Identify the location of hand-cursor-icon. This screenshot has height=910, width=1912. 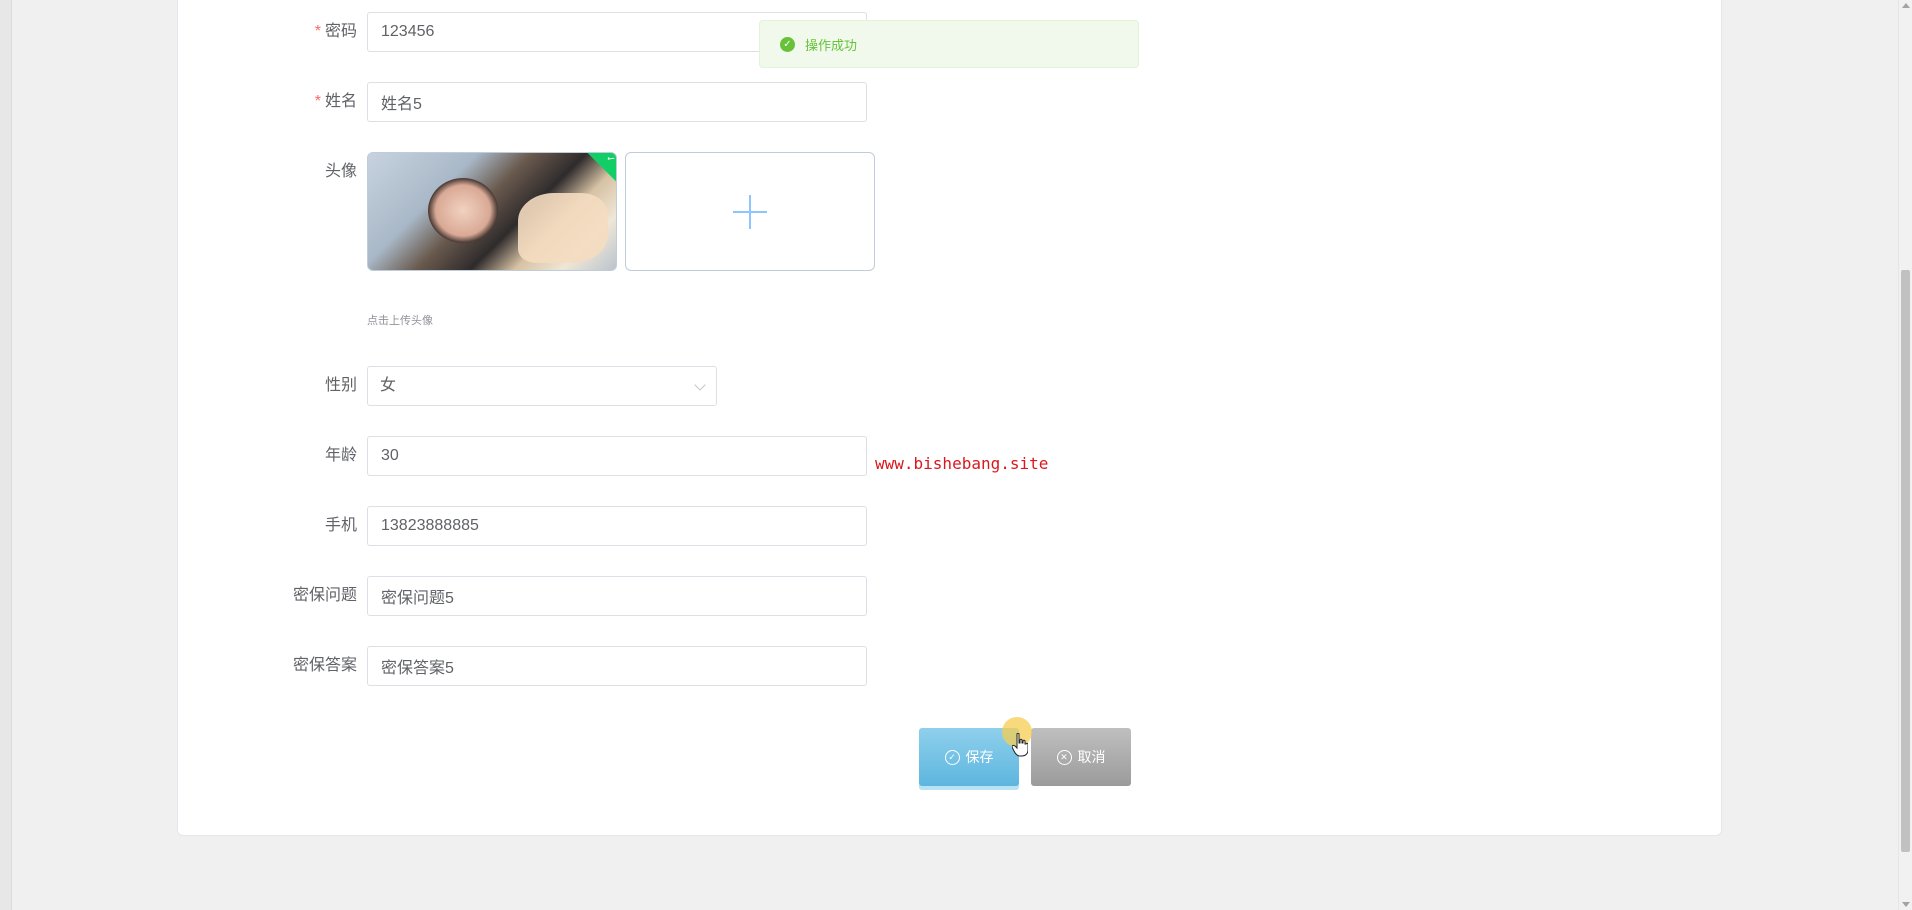
(1020, 745).